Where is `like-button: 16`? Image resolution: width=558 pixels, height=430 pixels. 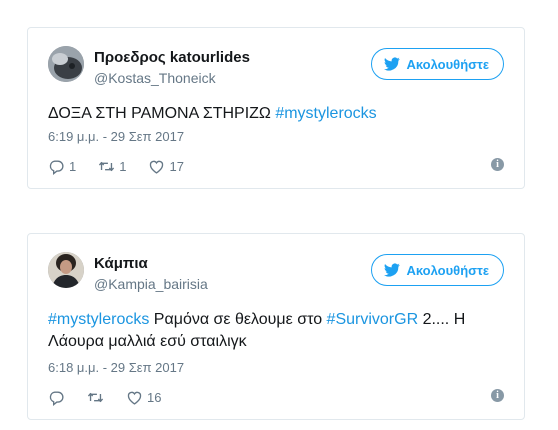
like-button: 16 is located at coordinates (143, 397).